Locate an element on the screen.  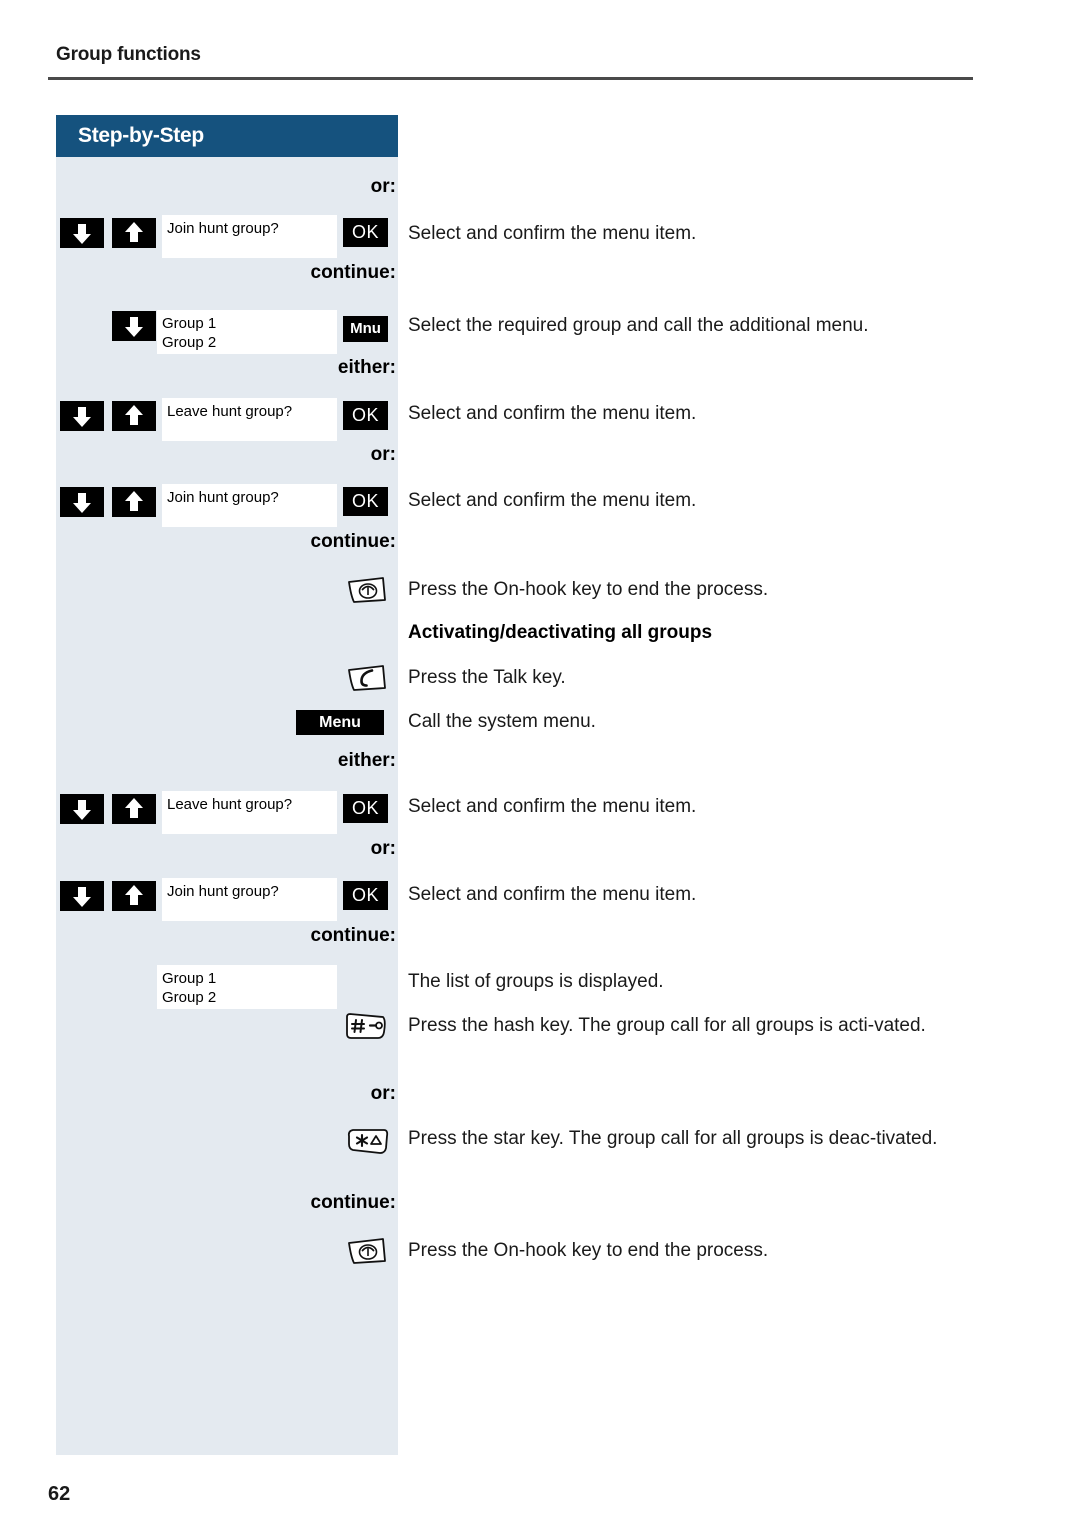
step-by-step-title: Step-by-Step is located at coordinates (141, 135).